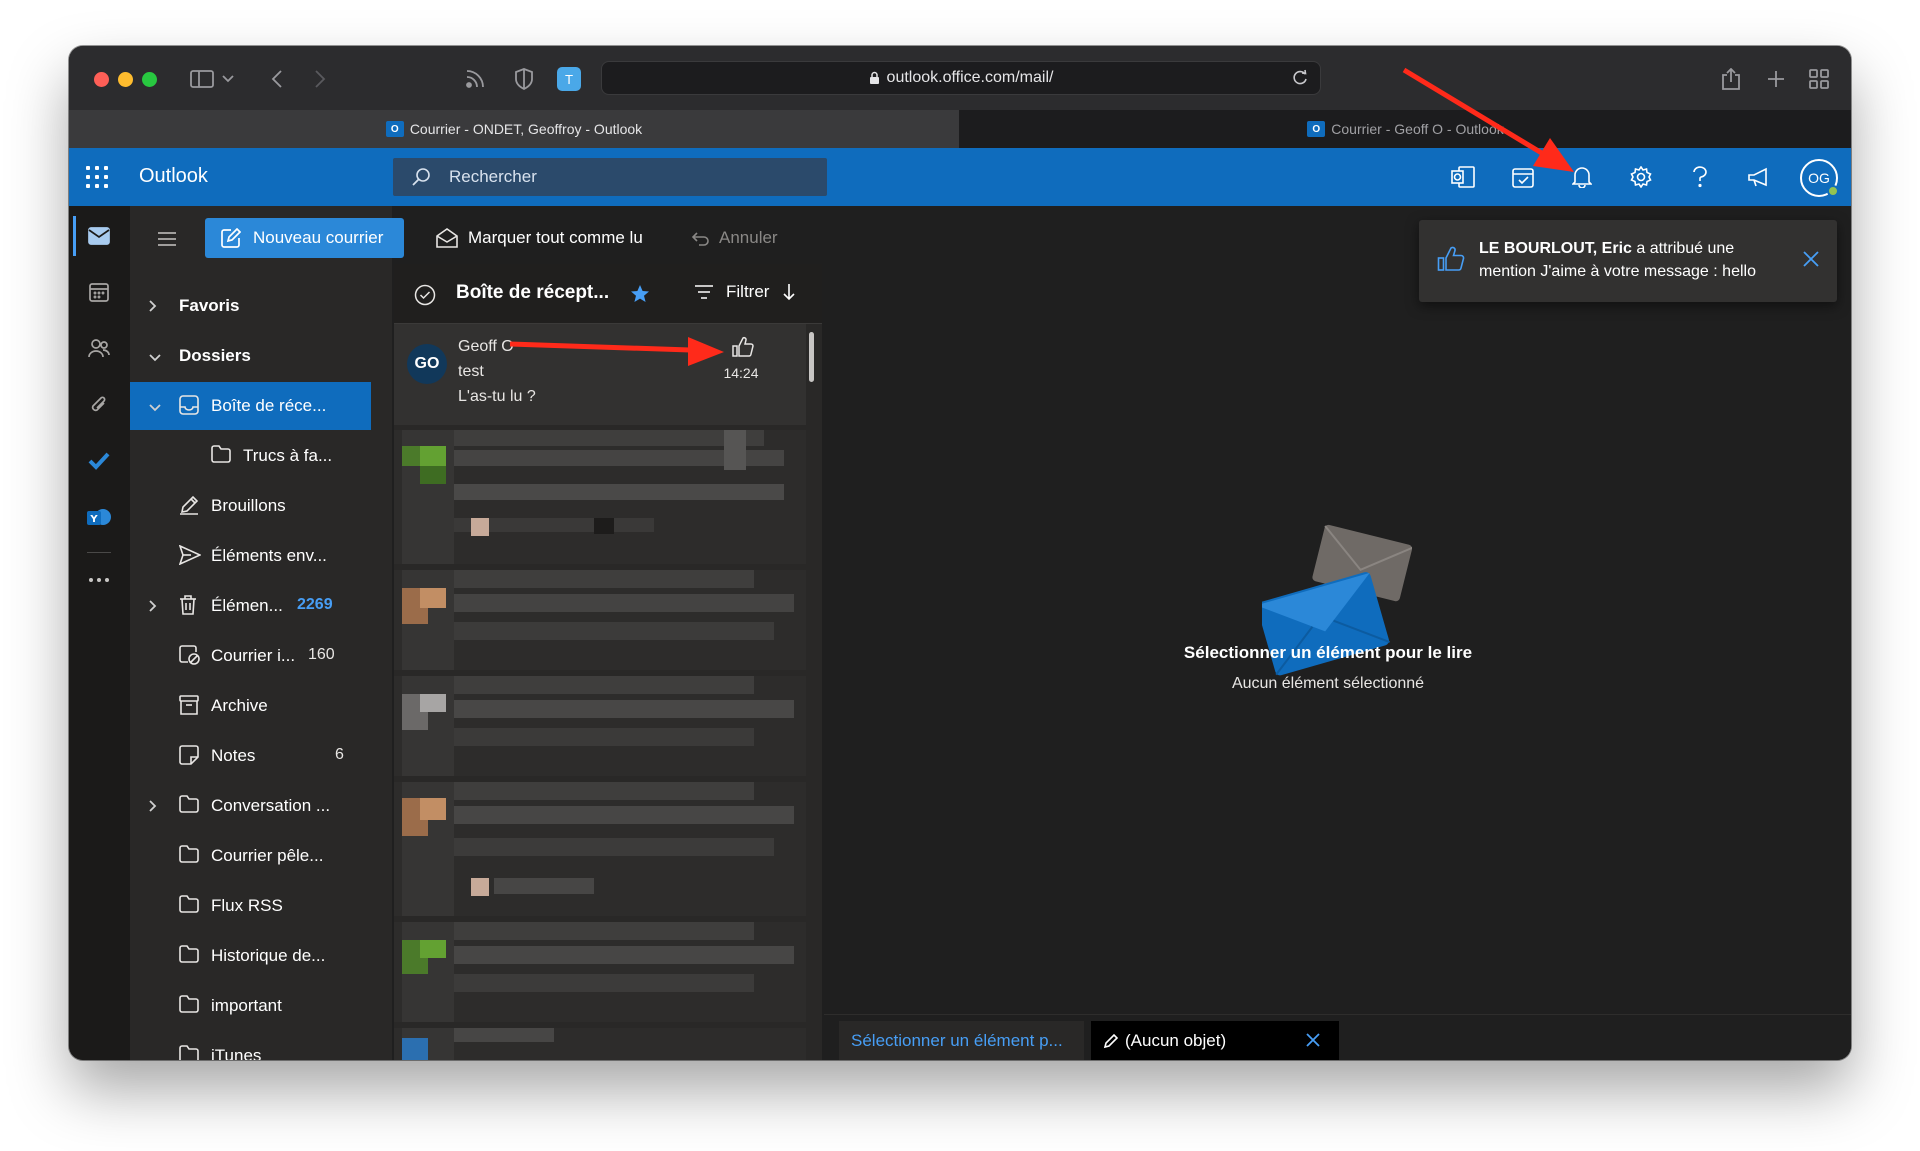 This screenshot has height=1151, width=1920. Describe the element at coordinates (250, 706) in the screenshot. I see `folder-archive: Archive` at that location.